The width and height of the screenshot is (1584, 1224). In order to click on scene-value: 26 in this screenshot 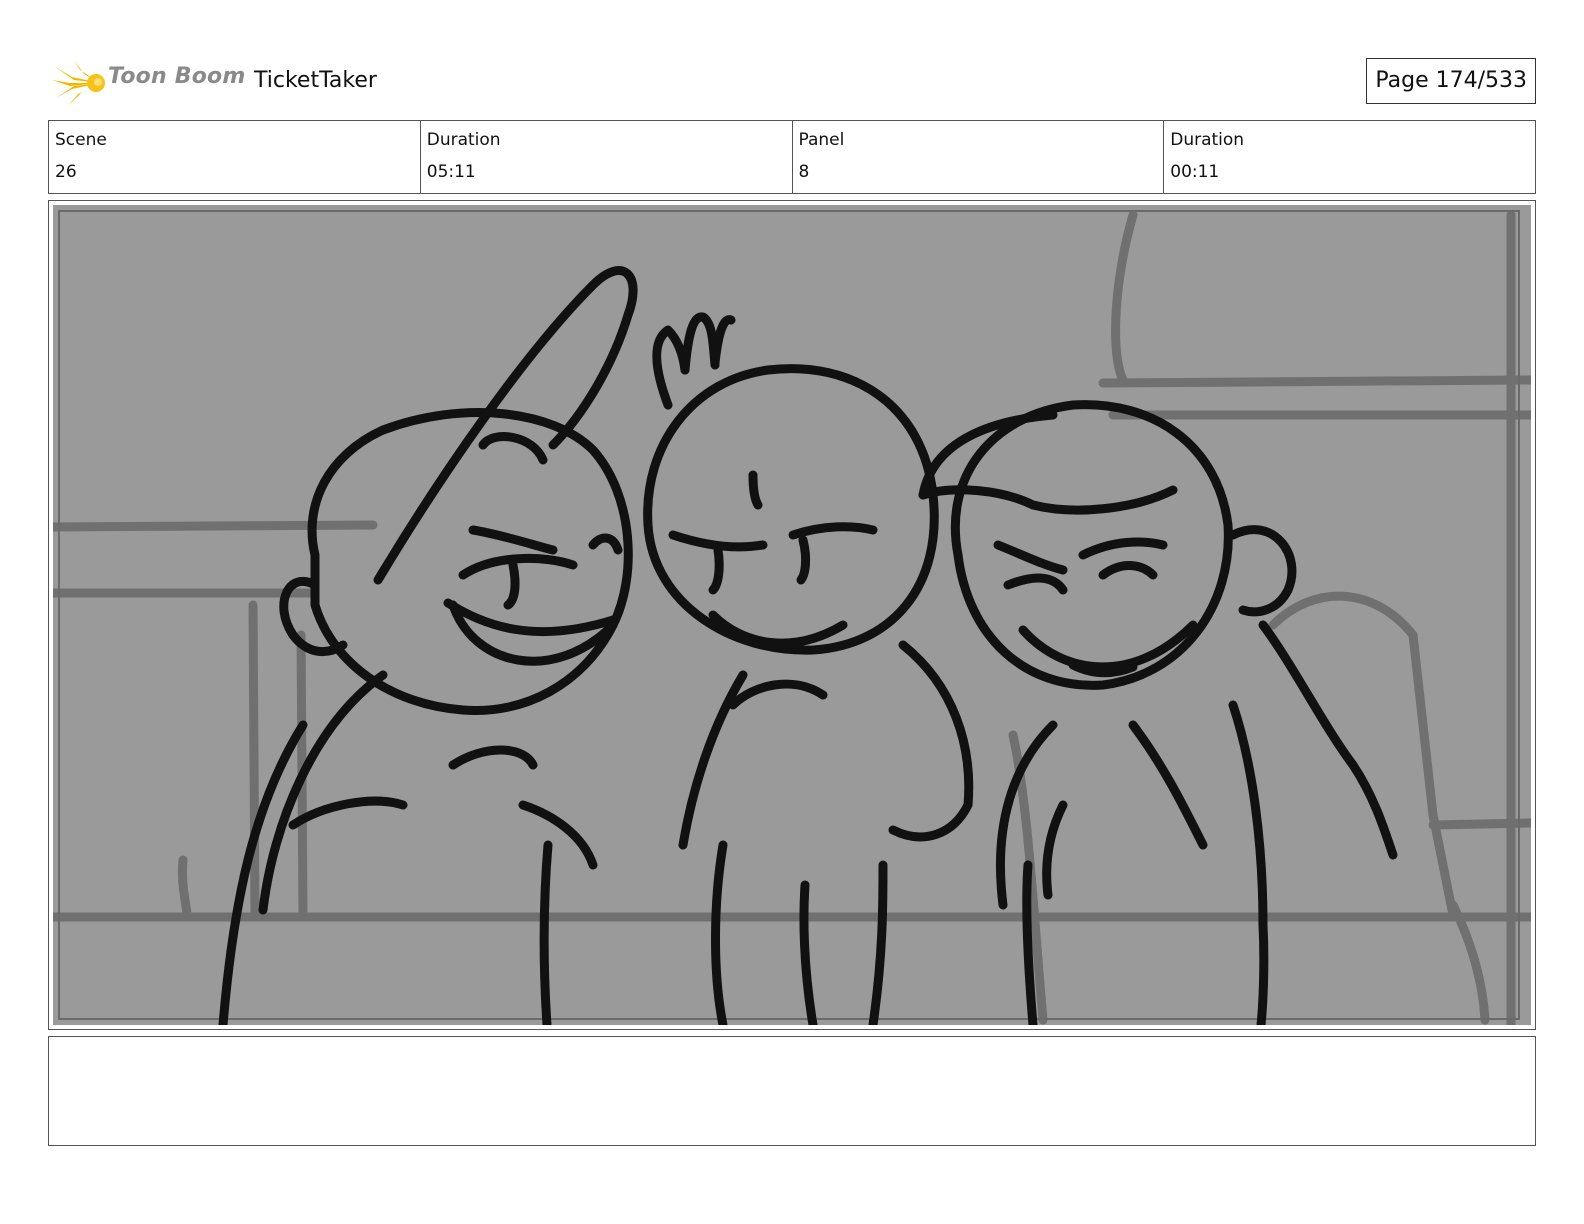, I will do `click(66, 172)`.